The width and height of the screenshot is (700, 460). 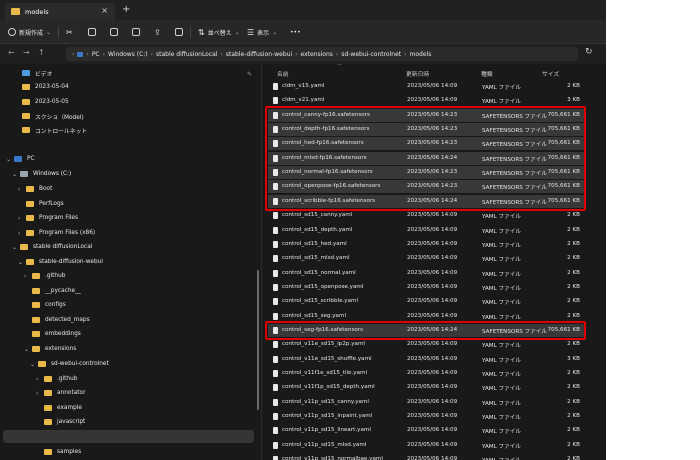 I want to click on sidebar-item: example, so click(x=59, y=408).